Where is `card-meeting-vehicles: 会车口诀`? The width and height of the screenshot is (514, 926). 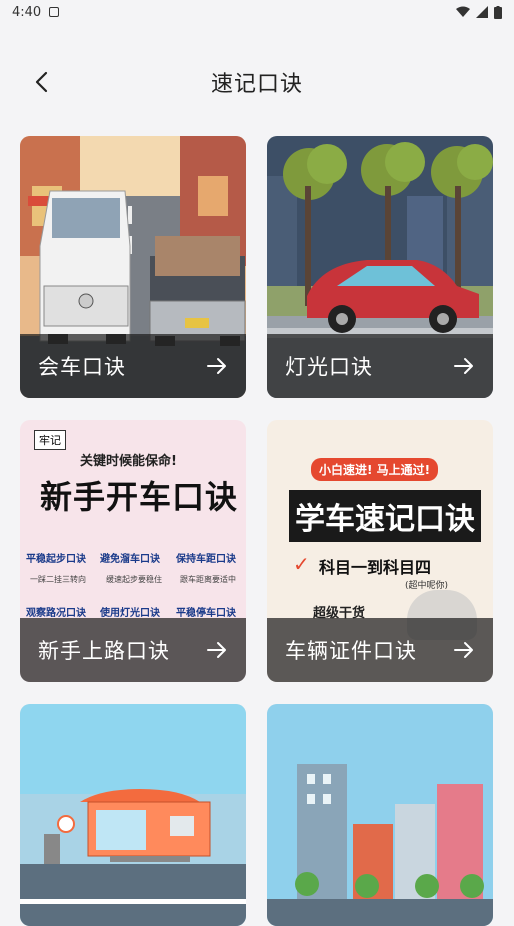
card-meeting-vehicles: 会车口诀 is located at coordinates (133, 267).